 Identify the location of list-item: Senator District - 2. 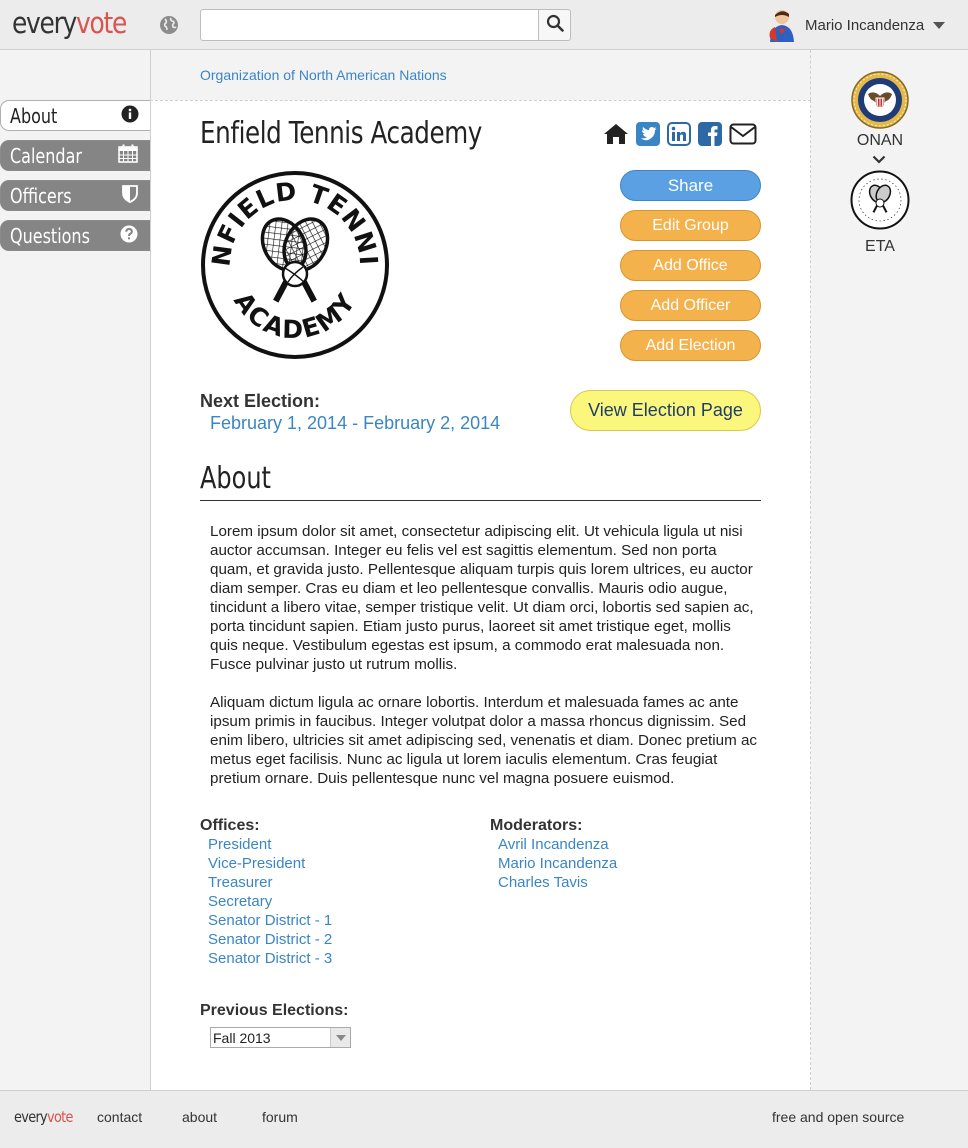
(270, 939).